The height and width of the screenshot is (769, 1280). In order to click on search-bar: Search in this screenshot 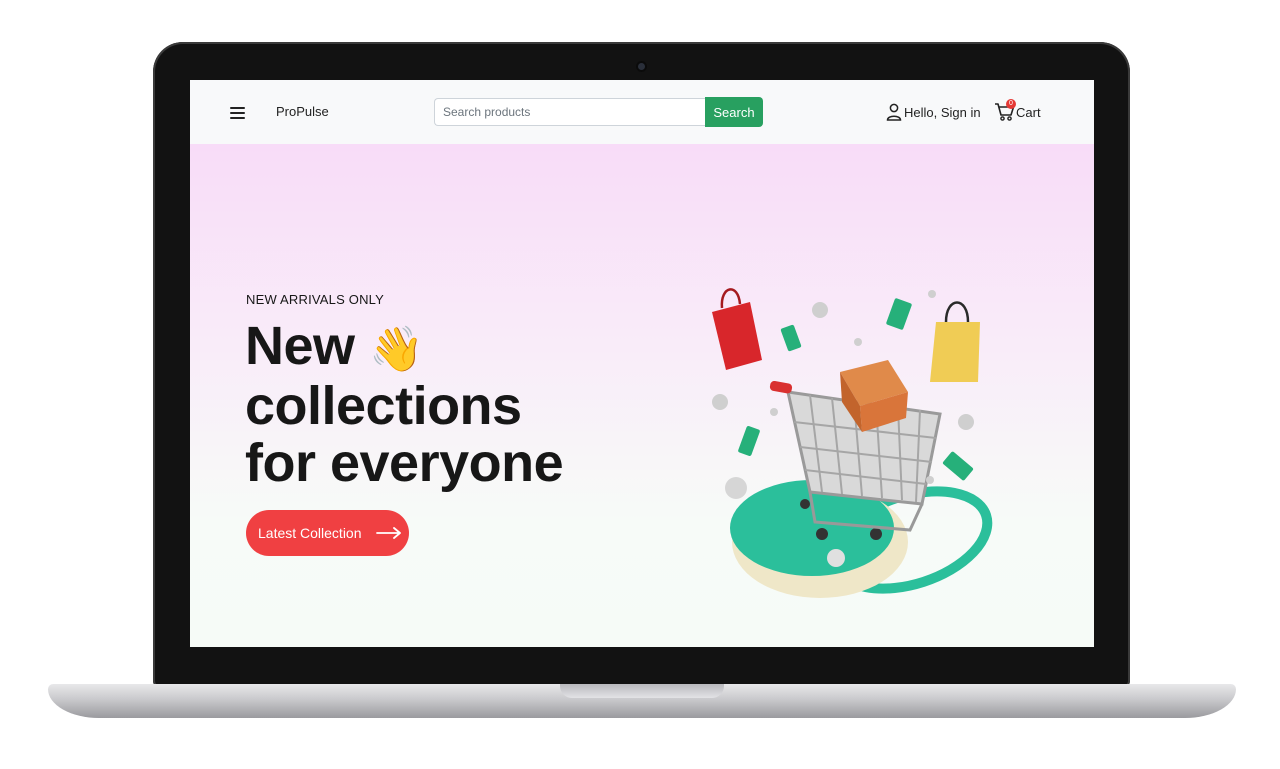, I will do `click(598, 112)`.